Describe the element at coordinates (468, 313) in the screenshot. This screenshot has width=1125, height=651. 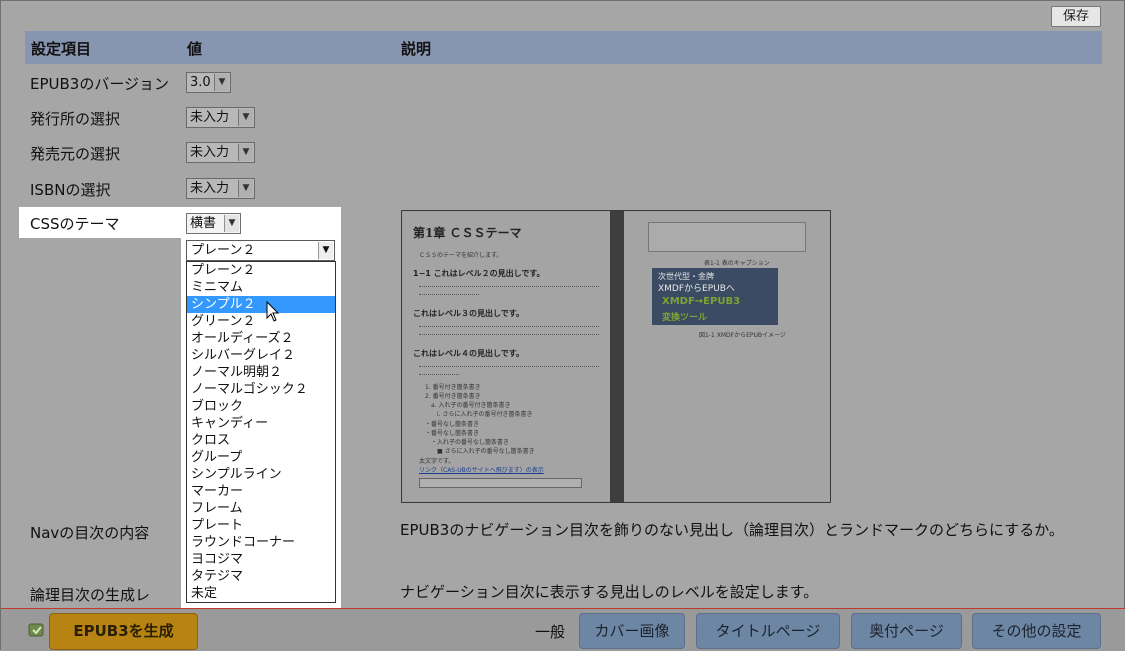
I see `preview-heading-3: これはレベル３の見出しです。` at that location.